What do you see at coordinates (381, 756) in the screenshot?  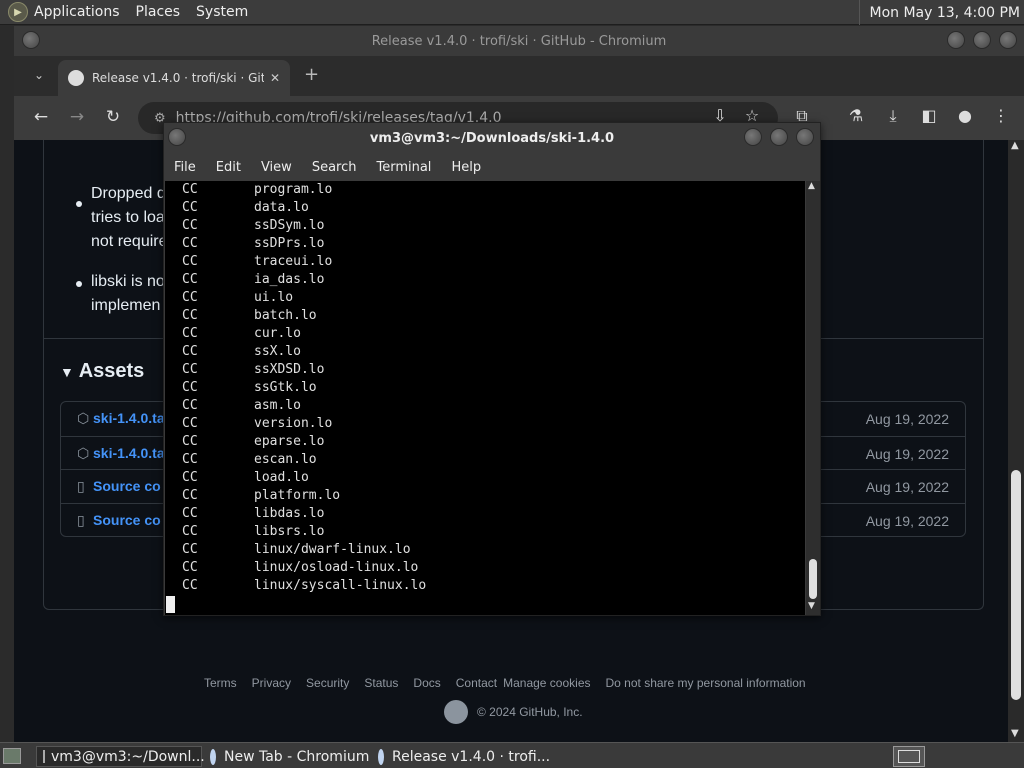 I see `chromium-icon` at bounding box center [381, 756].